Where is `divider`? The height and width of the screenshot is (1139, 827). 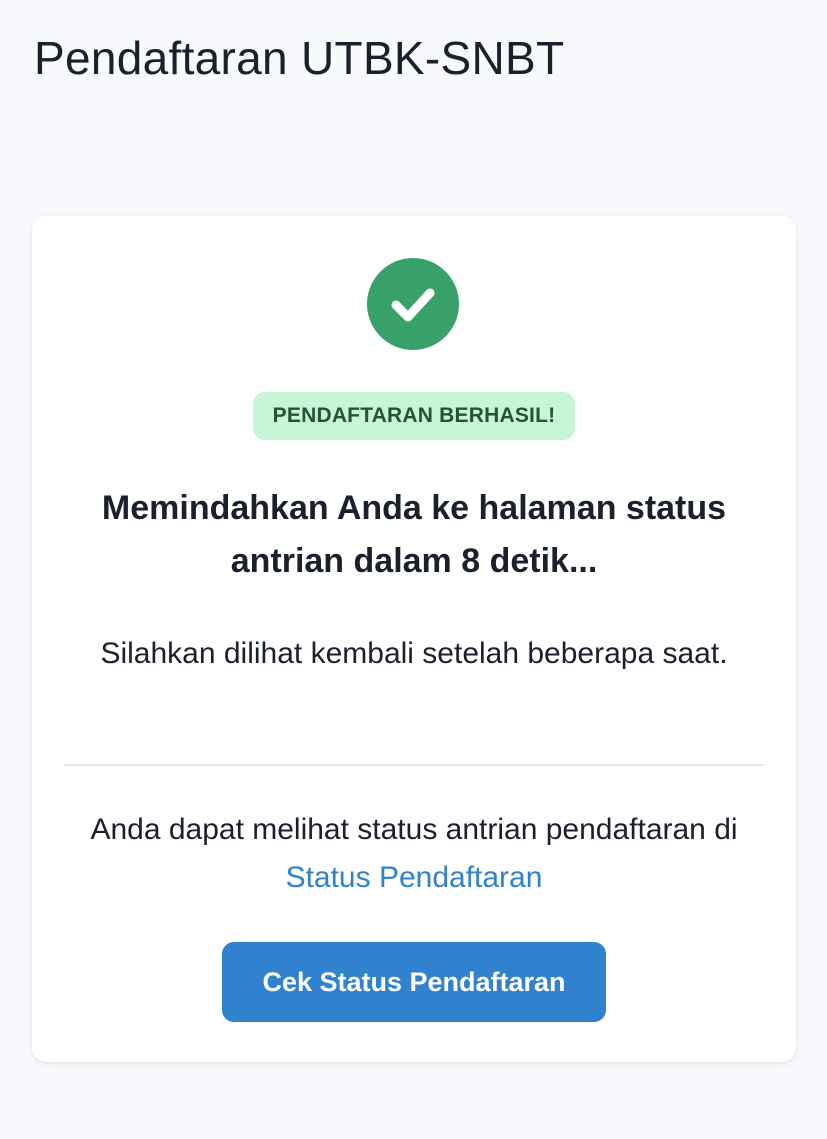
divider is located at coordinates (414, 765).